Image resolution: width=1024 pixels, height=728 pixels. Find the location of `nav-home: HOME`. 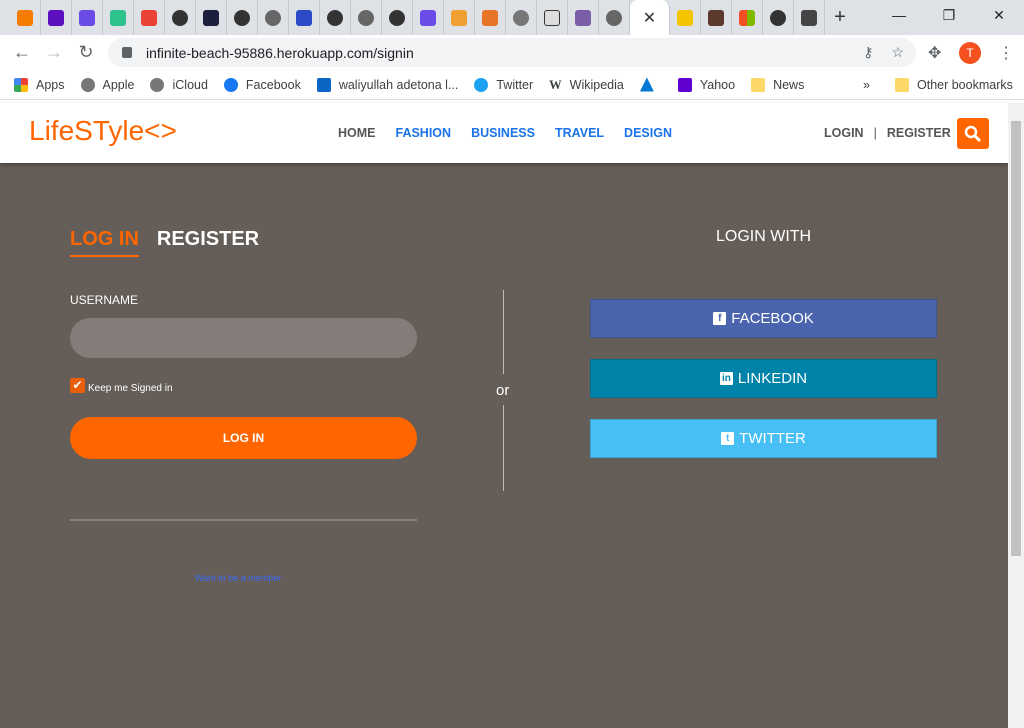

nav-home: HOME is located at coordinates (357, 133).